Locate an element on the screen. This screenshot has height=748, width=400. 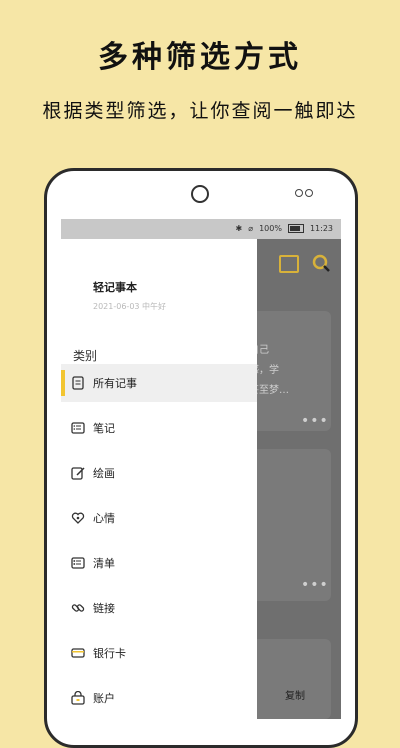
menu-item-label: 笔记 is located at coordinates (104, 428).